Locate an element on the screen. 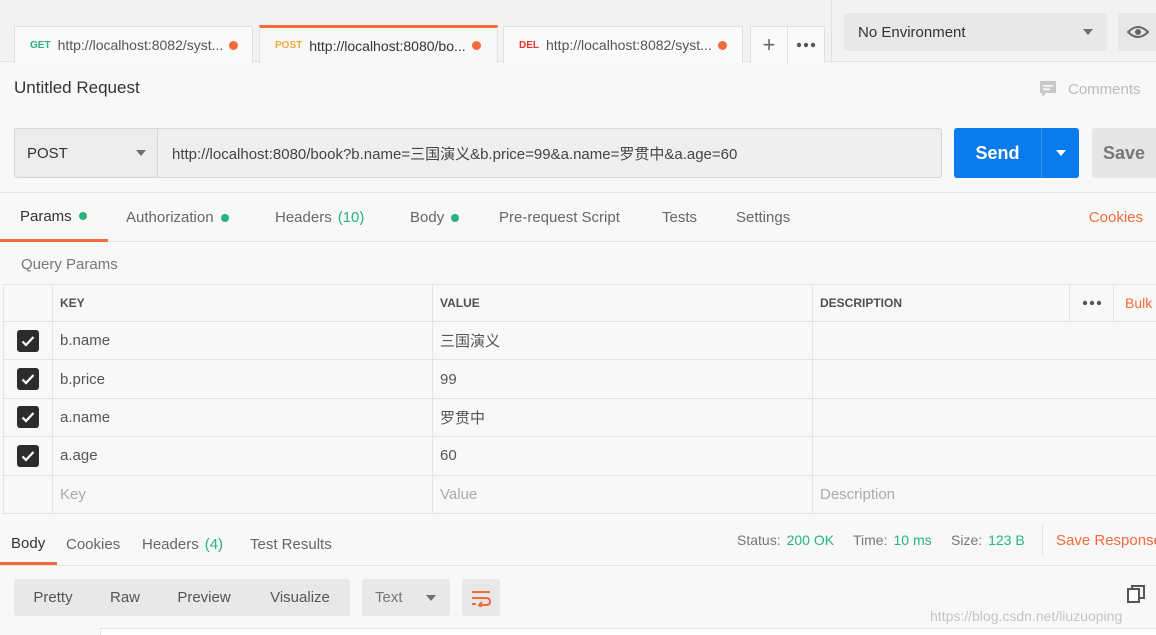 The image size is (1156, 635). response-body-editor is located at coordinates (628, 631).